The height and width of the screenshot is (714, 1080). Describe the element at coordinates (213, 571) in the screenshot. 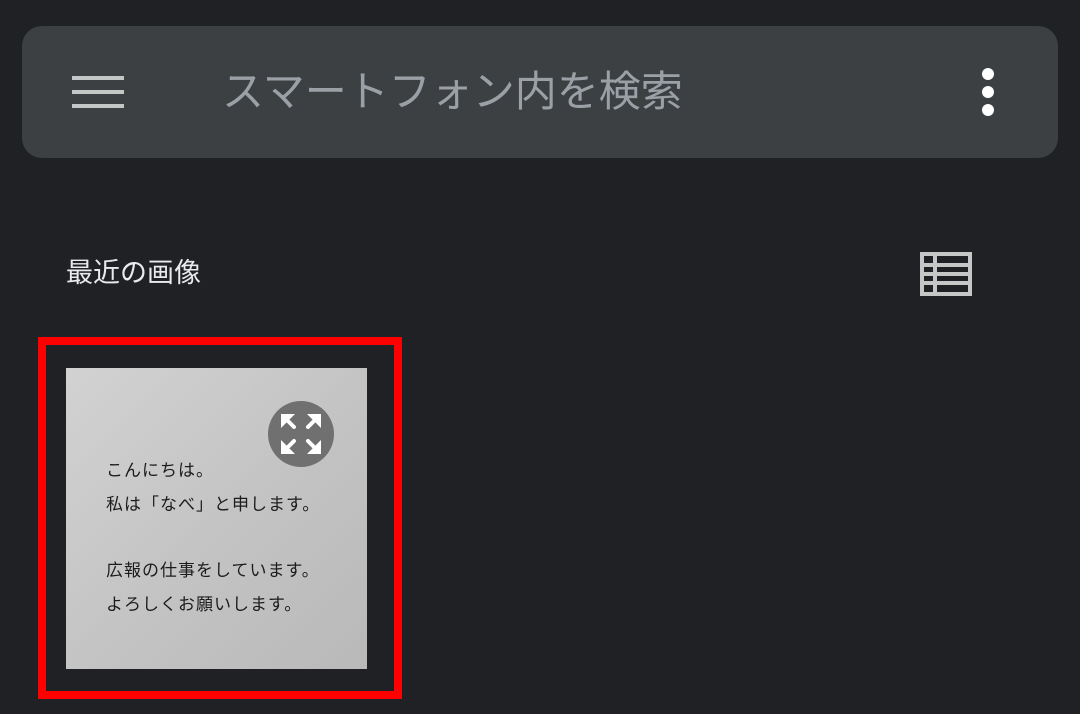

I see `image-text-line: 広報の仕事をしています。` at that location.